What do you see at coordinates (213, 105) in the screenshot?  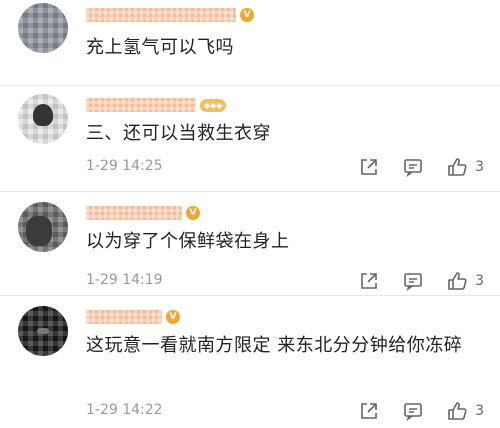 I see `vip-badge-icon: ◆◆◆` at bounding box center [213, 105].